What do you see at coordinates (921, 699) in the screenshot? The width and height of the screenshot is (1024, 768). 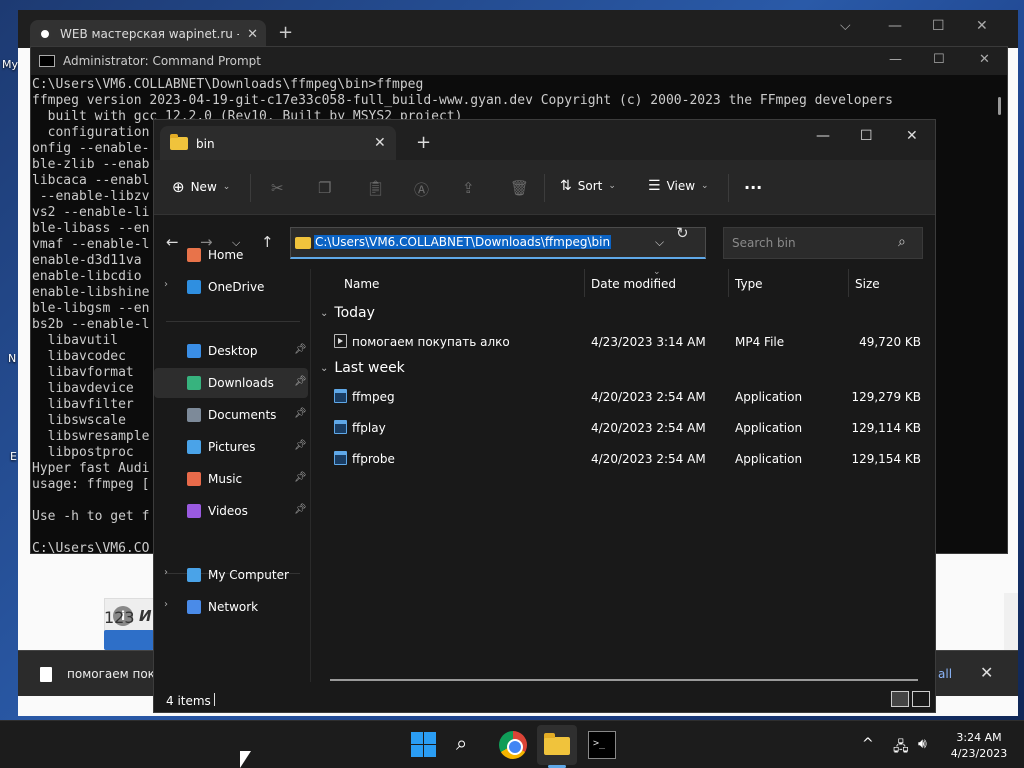 I see `tiles-view-icon` at bounding box center [921, 699].